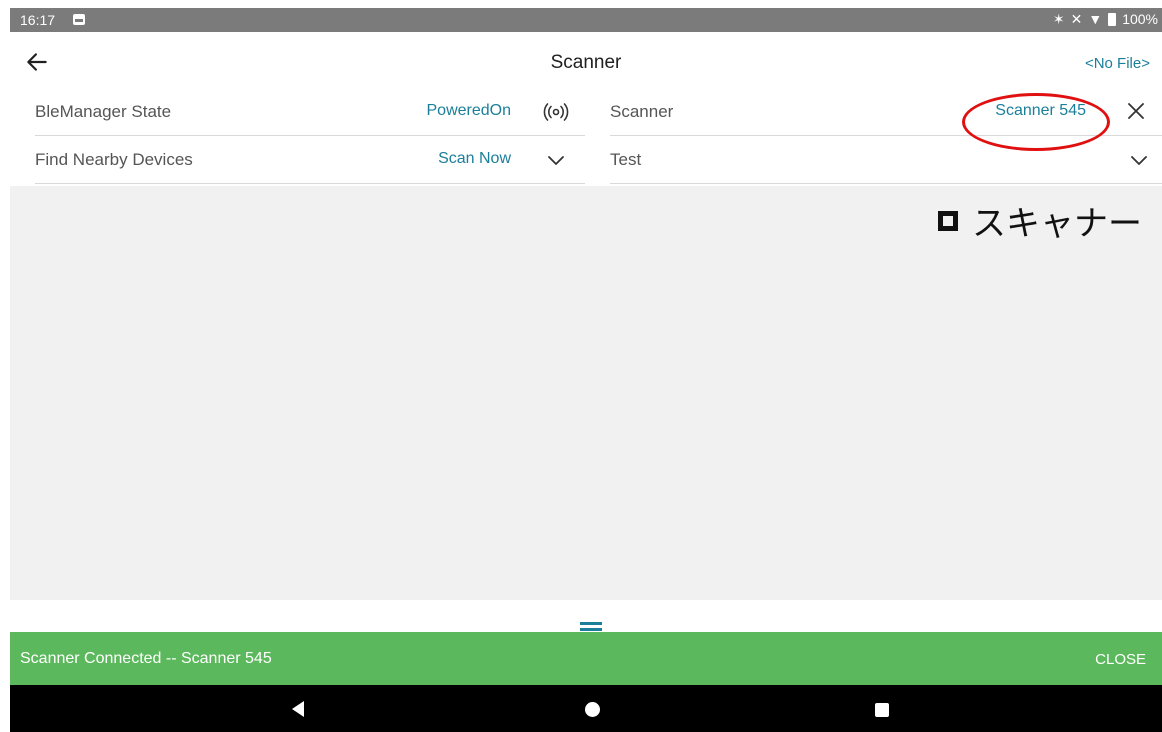 The height and width of the screenshot is (732, 1162). I want to click on find-devices-label: Find Nearby Devices, so click(114, 159).